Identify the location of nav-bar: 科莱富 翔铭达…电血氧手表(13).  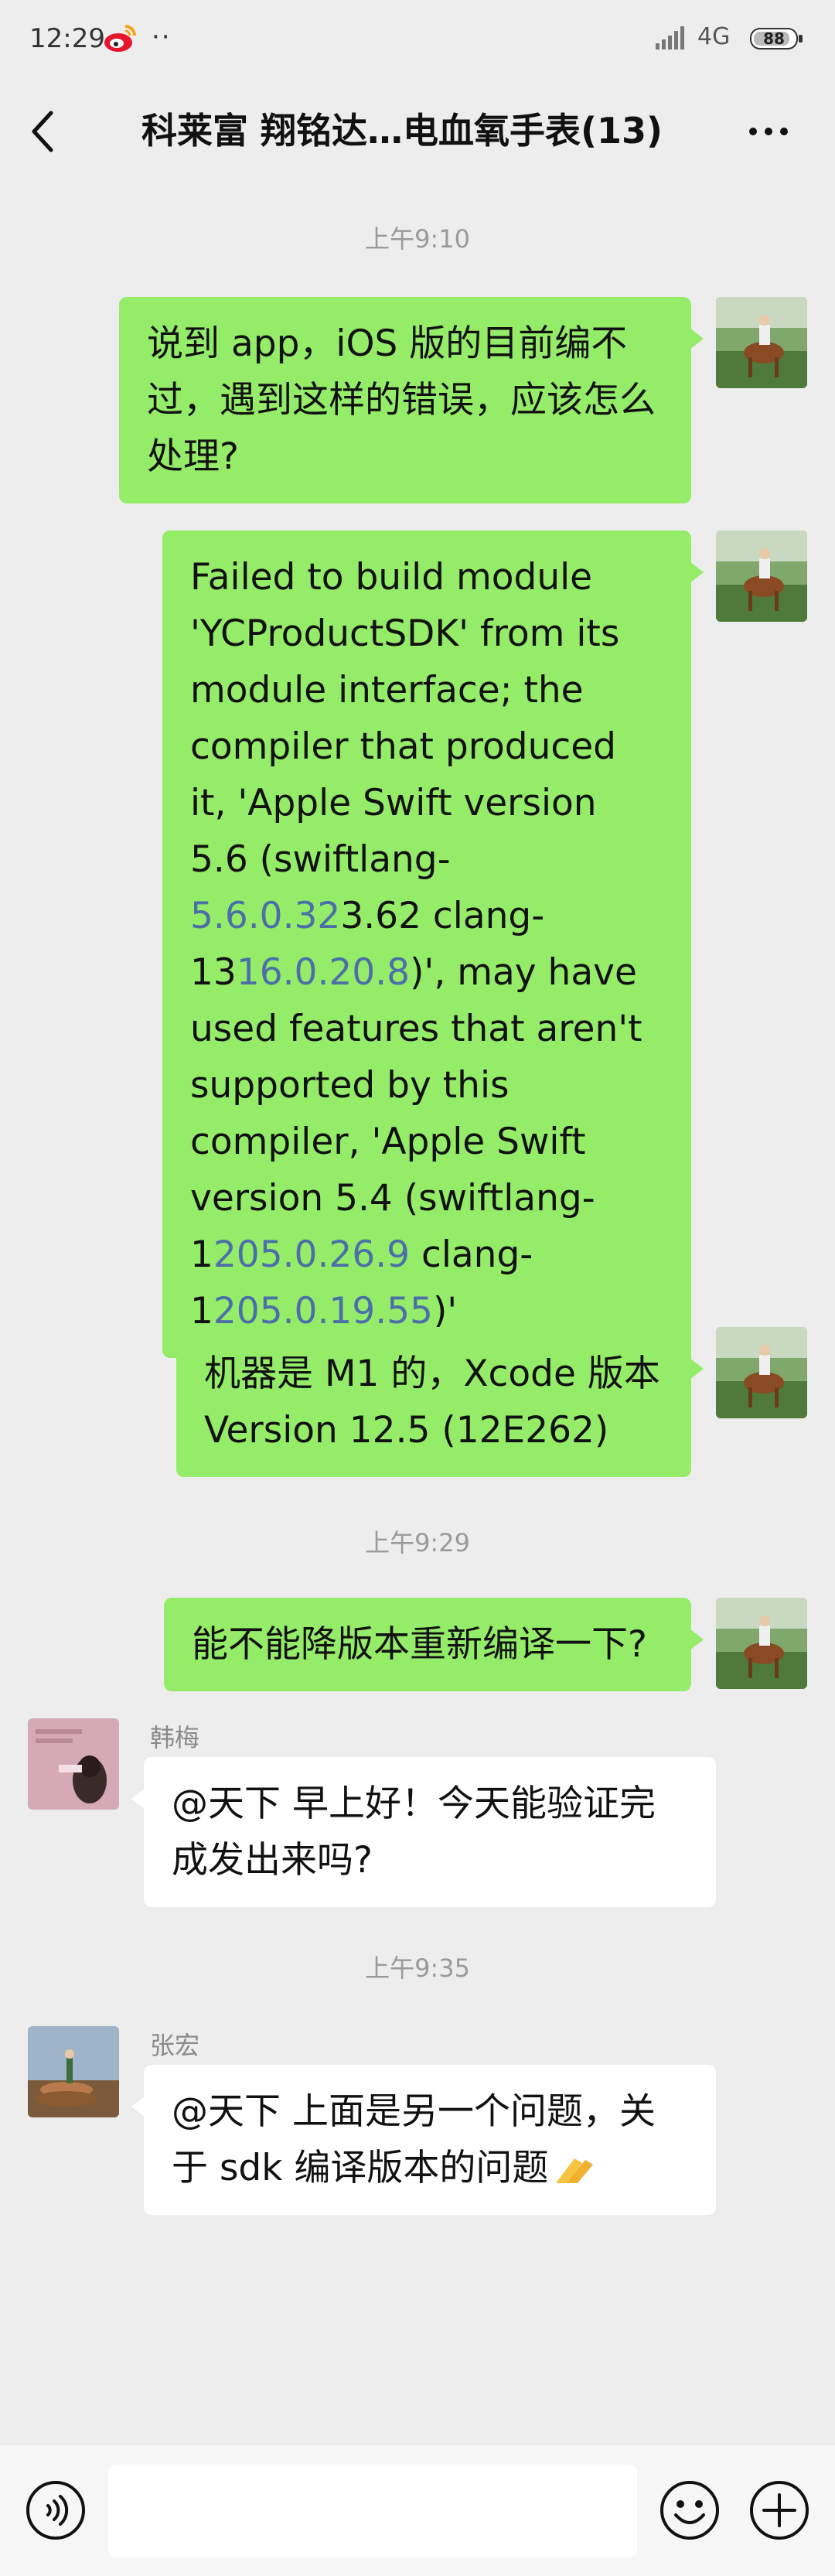
(417, 132).